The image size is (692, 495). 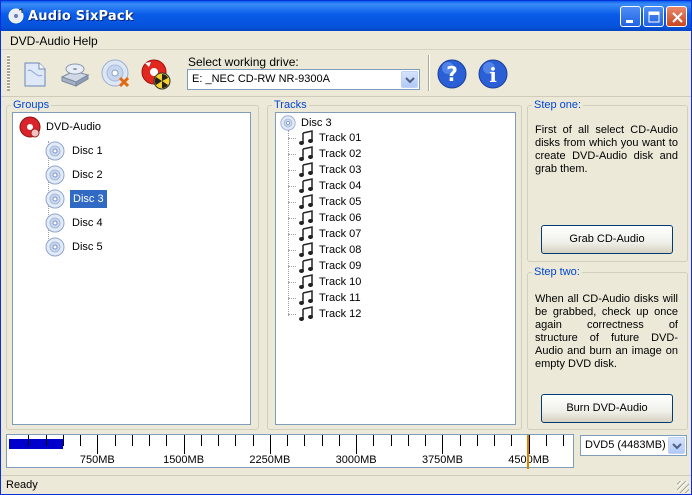 What do you see at coordinates (22, 485) in the screenshot?
I see `status-text: Ready` at bounding box center [22, 485].